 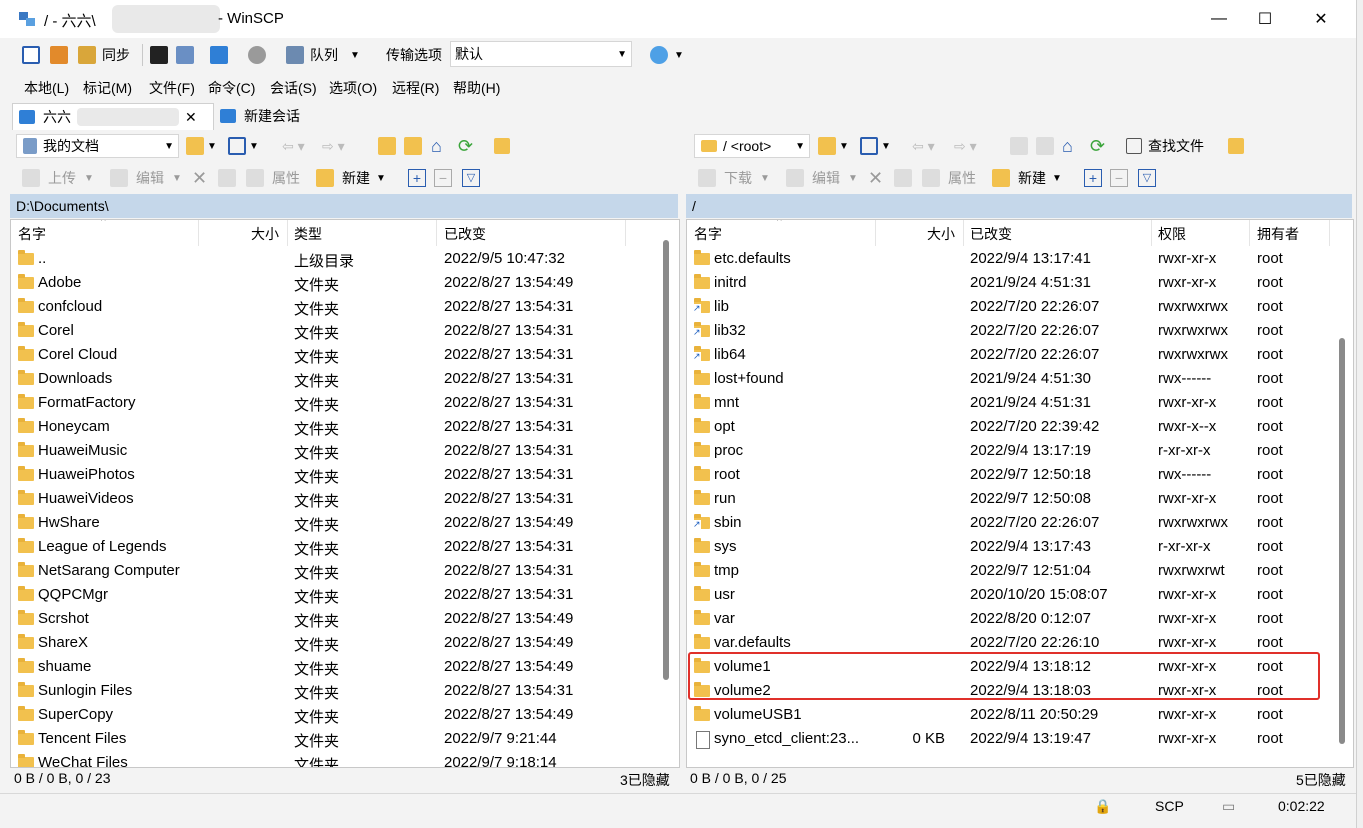 I want to click on right-unselect-button: −, so click(x=1119, y=178).